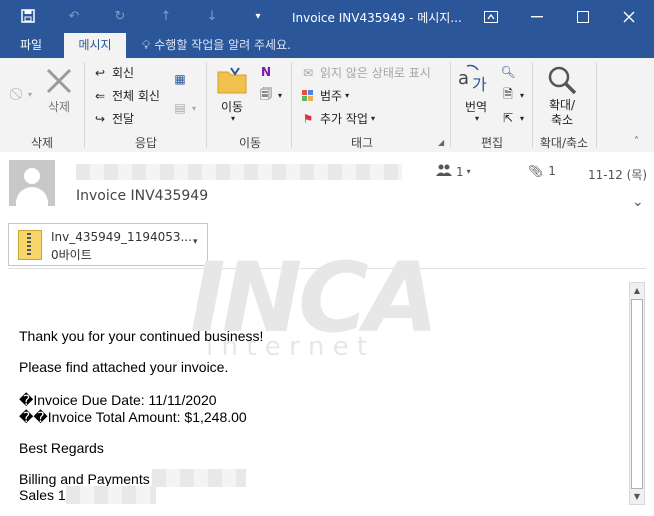 This screenshot has width=654, height=516. I want to click on categorize-button: 범주 ▾, so click(324, 95).